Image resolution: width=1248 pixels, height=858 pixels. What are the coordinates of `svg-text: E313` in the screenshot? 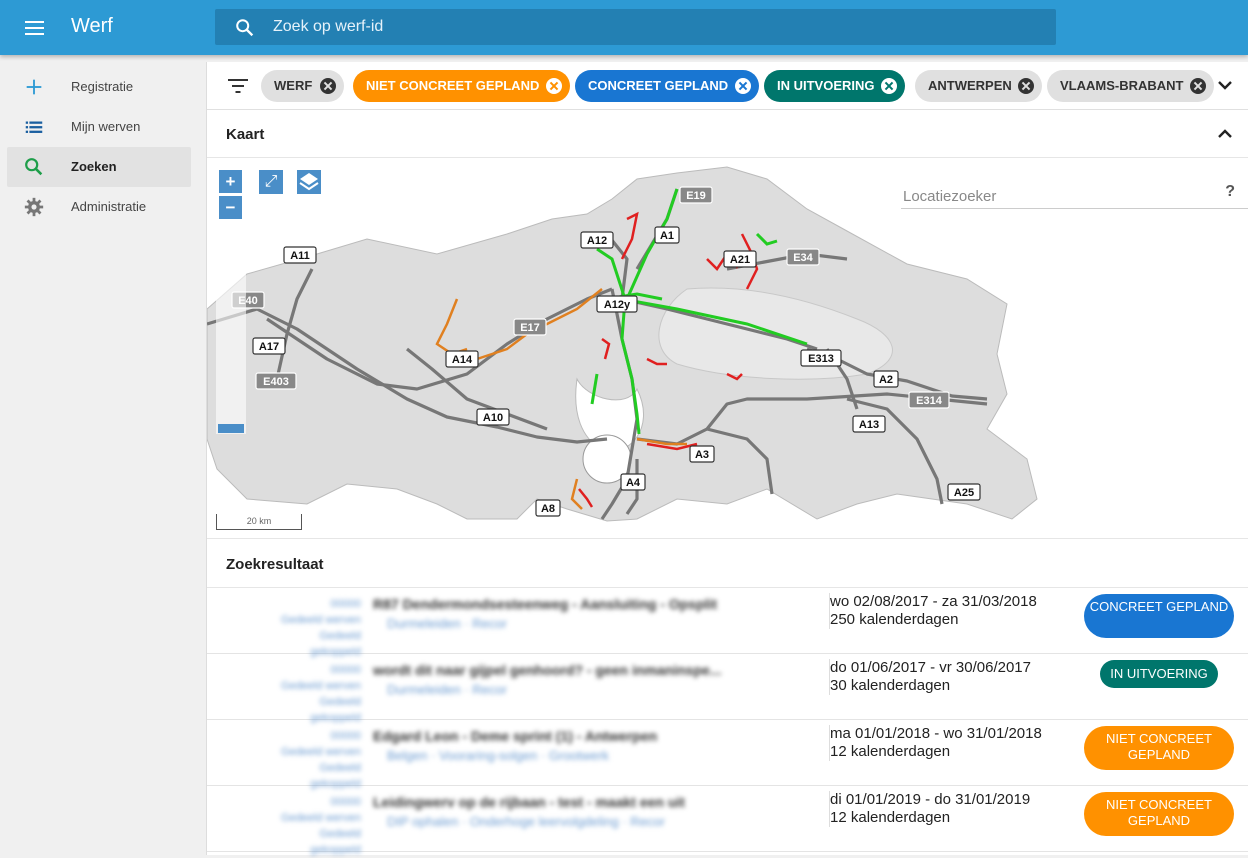 It's located at (821, 359).